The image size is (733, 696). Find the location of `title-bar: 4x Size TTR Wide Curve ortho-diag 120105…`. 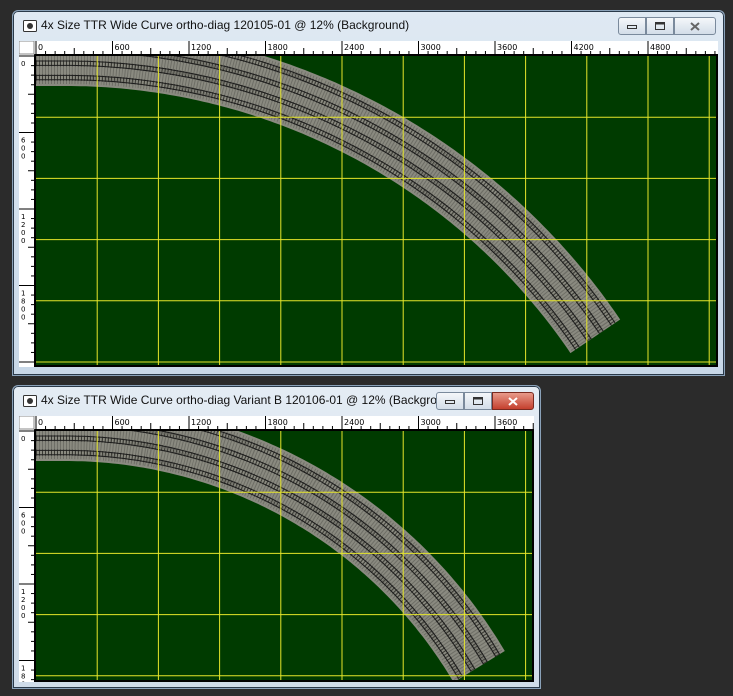

title-bar: 4x Size TTR Wide Curve ortho-diag 120105… is located at coordinates (368, 26).